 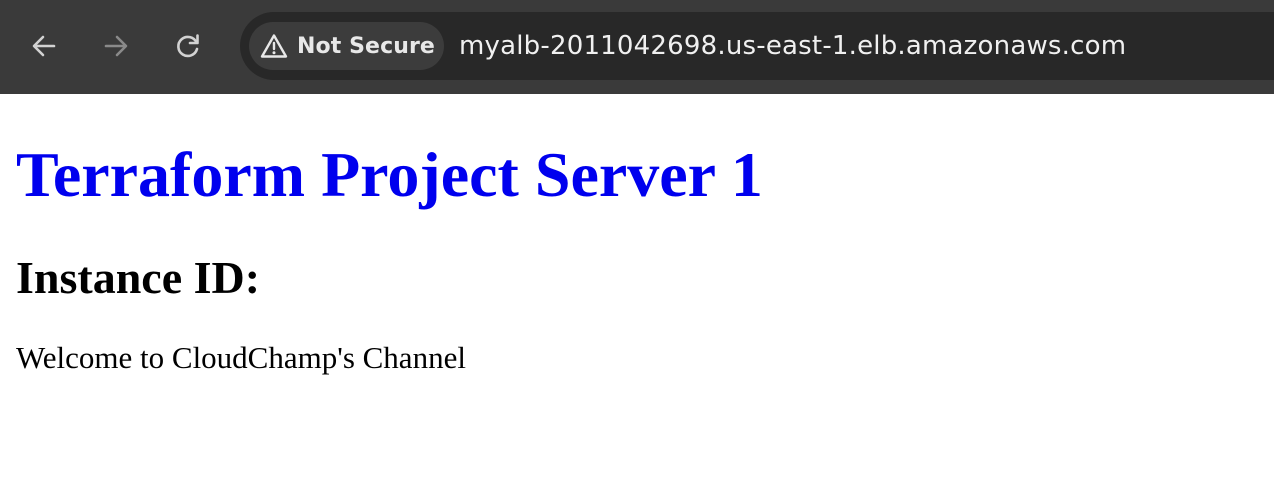 What do you see at coordinates (241, 357) in the screenshot?
I see `welcome-text: Welcome to CloudChamp's Channel` at bounding box center [241, 357].